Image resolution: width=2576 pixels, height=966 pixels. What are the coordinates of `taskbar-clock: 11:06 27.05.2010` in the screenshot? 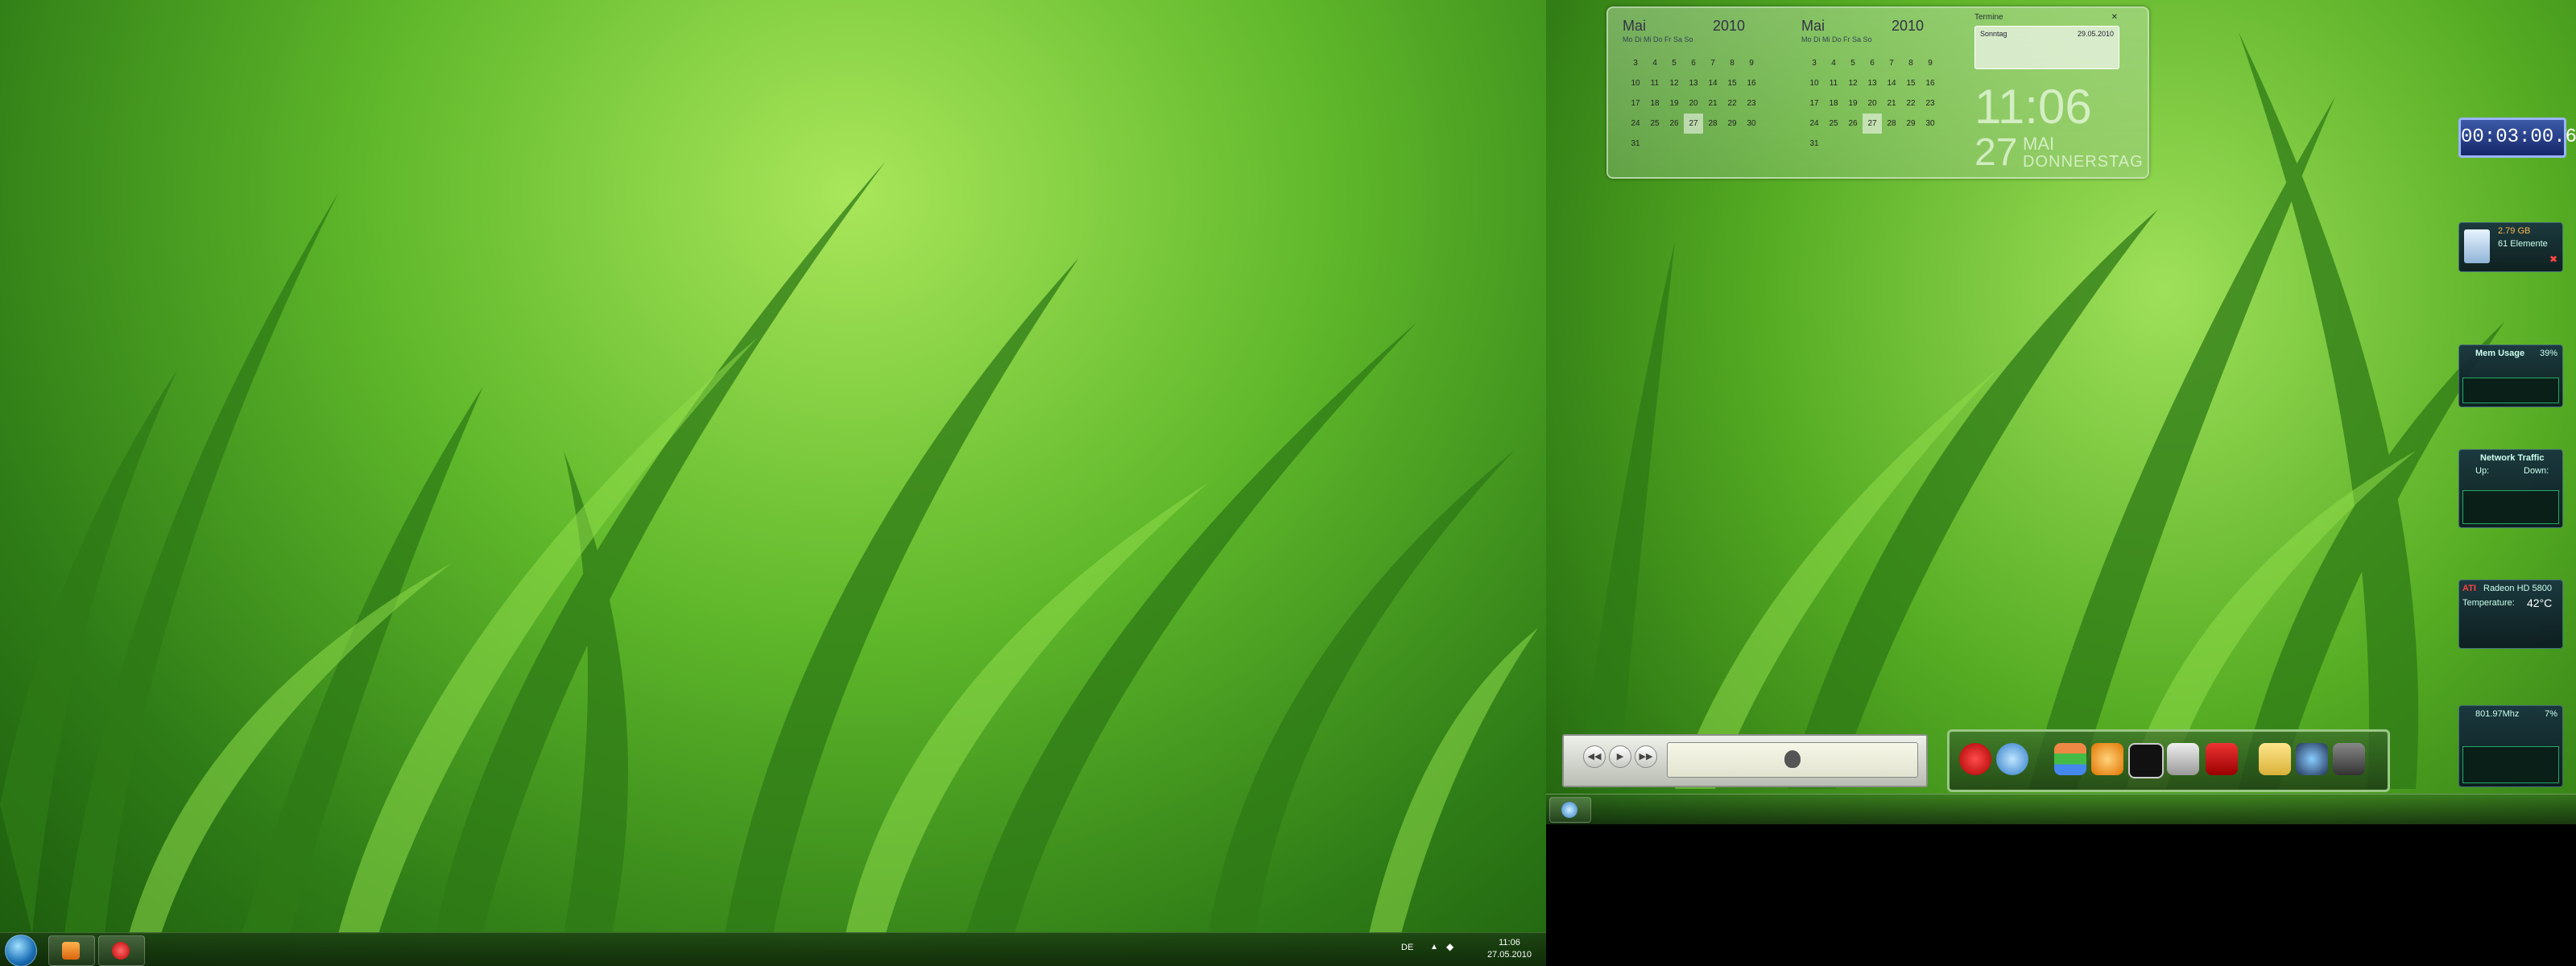 It's located at (1510, 949).